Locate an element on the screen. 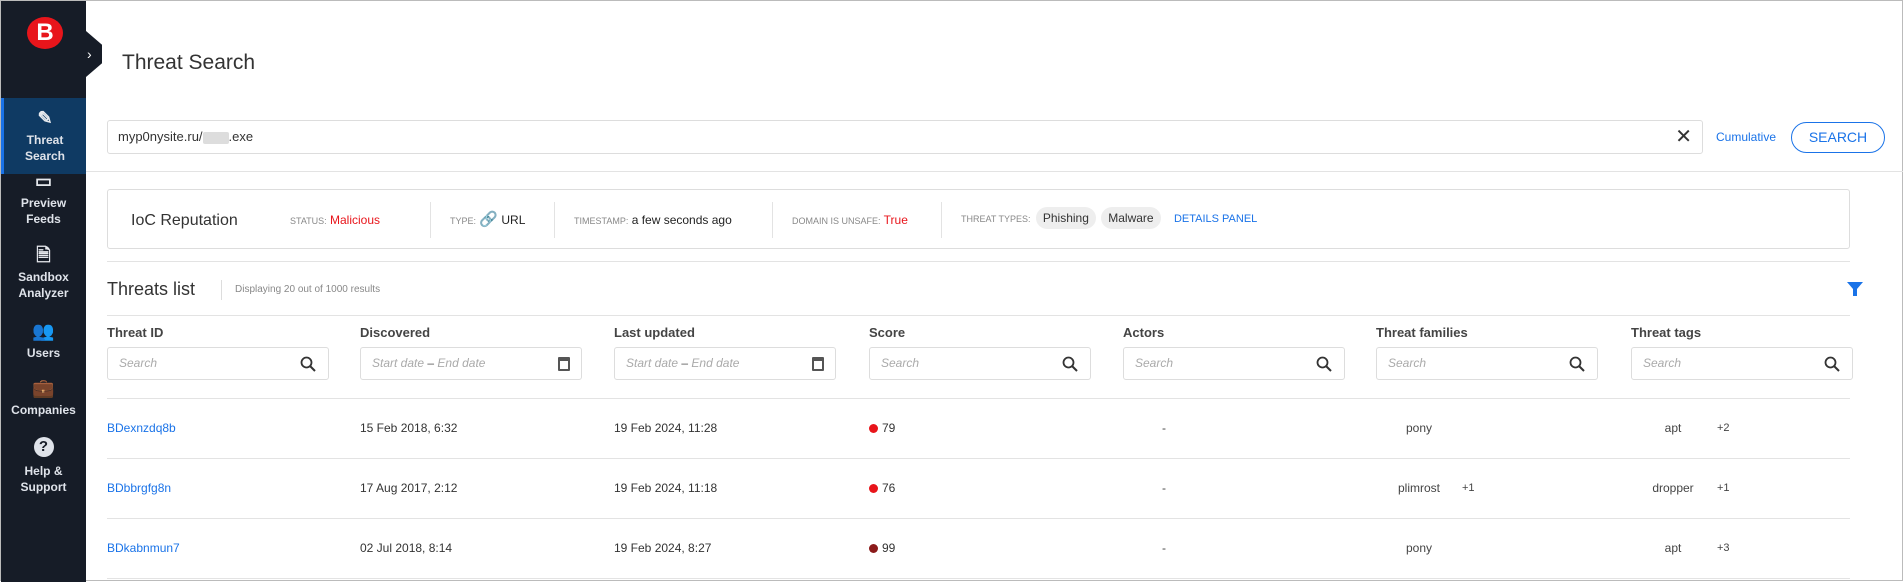  threat-id-link: BDkabnmun7 is located at coordinates (143, 548).